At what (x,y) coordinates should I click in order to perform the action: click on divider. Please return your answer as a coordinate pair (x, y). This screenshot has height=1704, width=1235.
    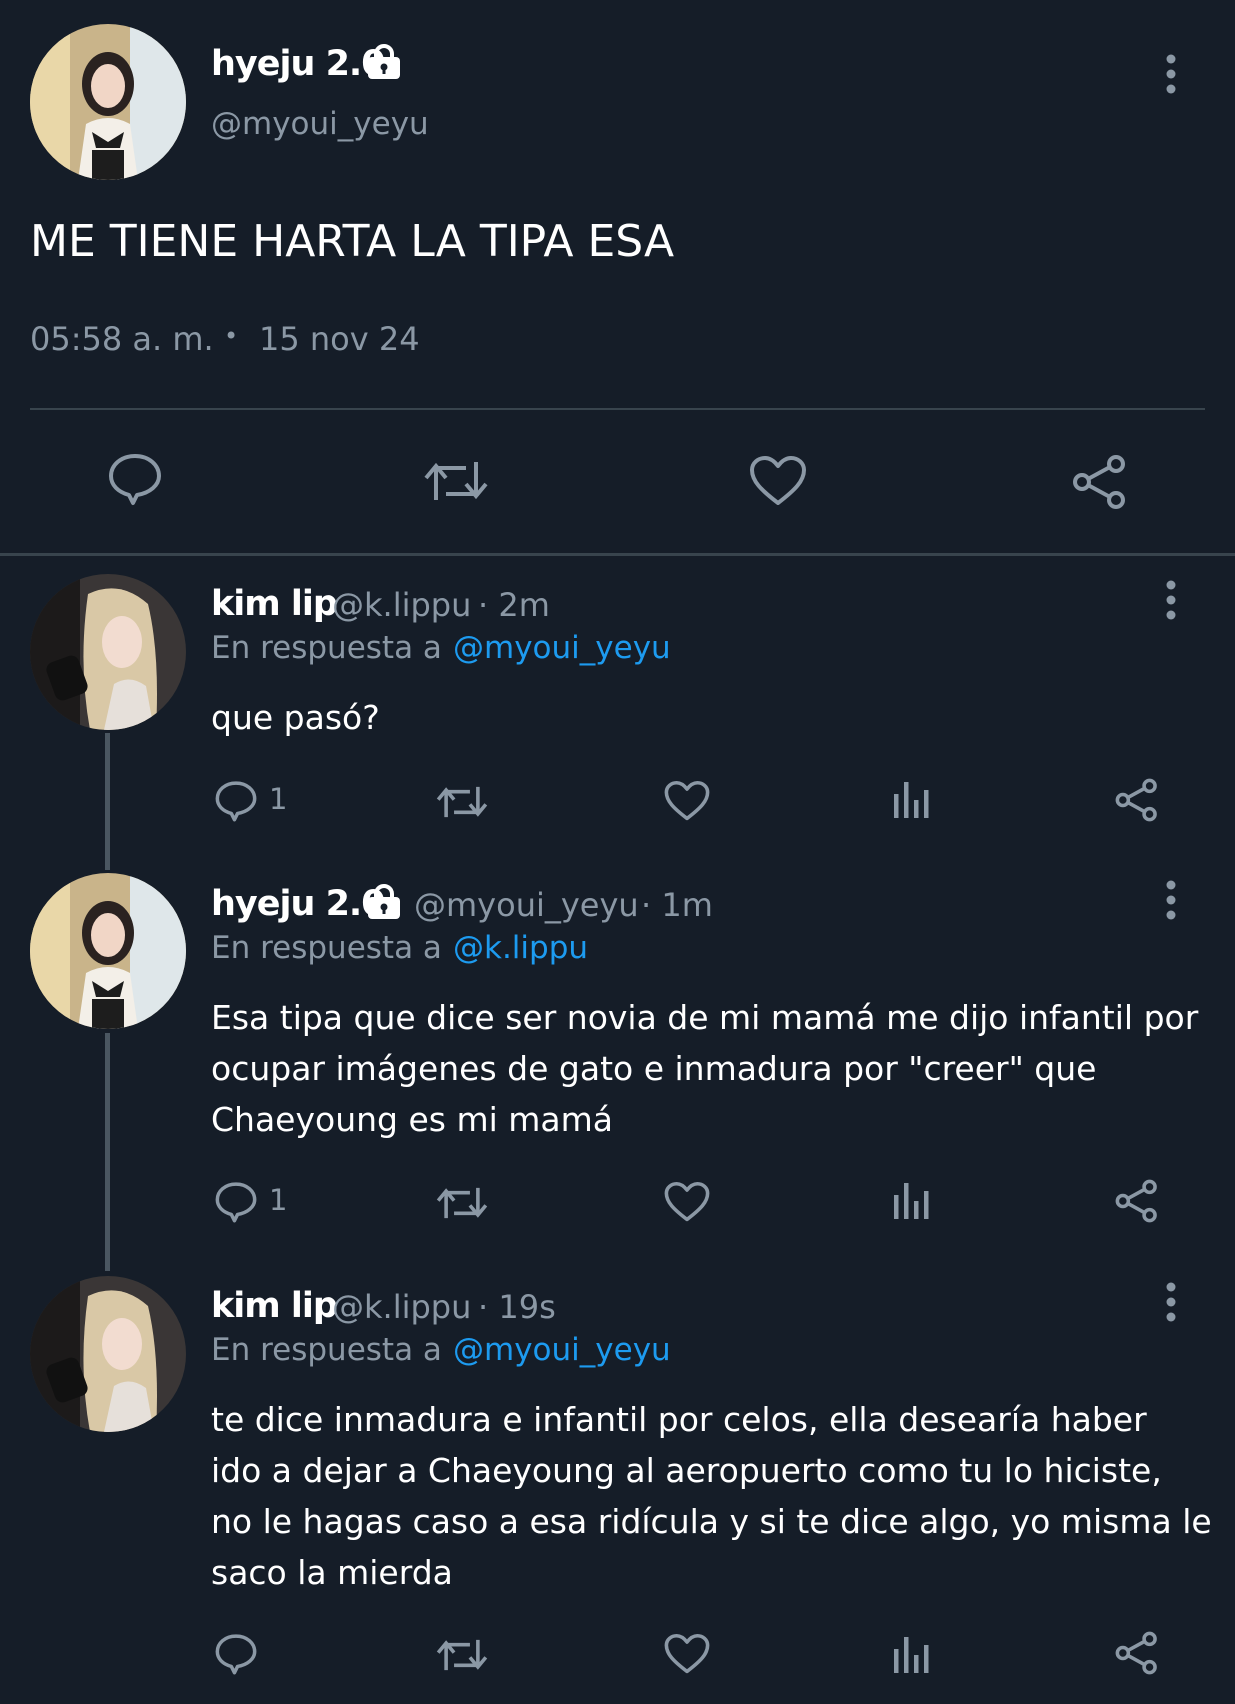
    Looking at the image, I should click on (617, 409).